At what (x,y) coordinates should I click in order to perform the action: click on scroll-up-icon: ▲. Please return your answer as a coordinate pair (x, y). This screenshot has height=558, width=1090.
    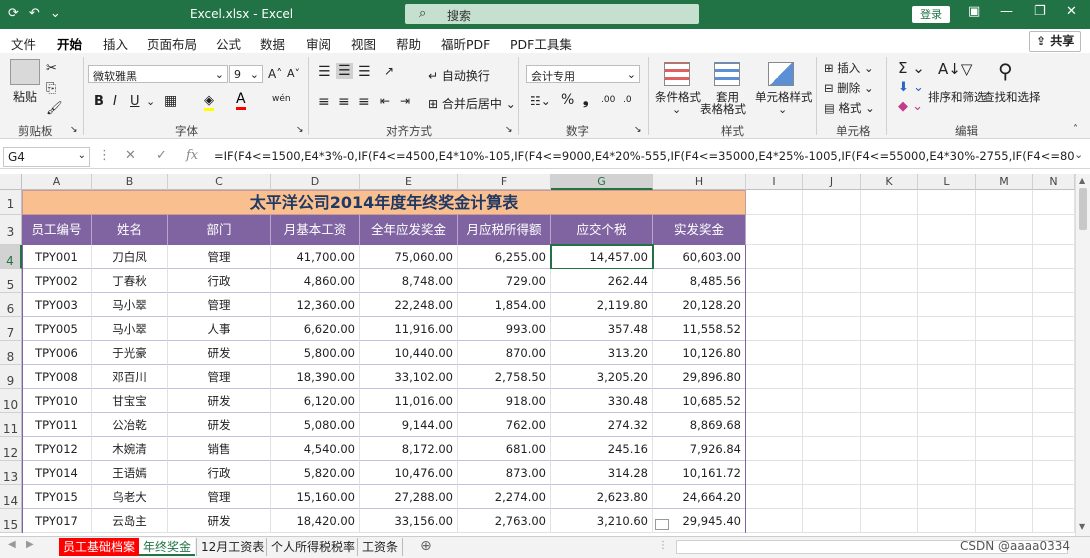
    Looking at the image, I should click on (1082, 180).